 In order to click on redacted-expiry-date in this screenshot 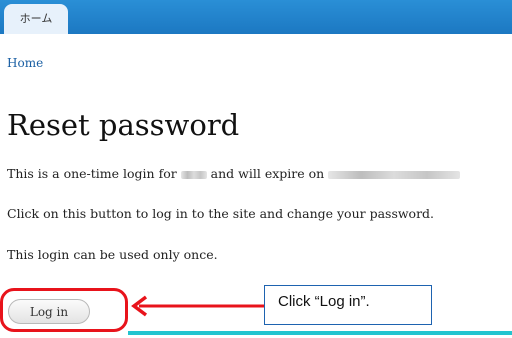, I will do `click(394, 174)`.